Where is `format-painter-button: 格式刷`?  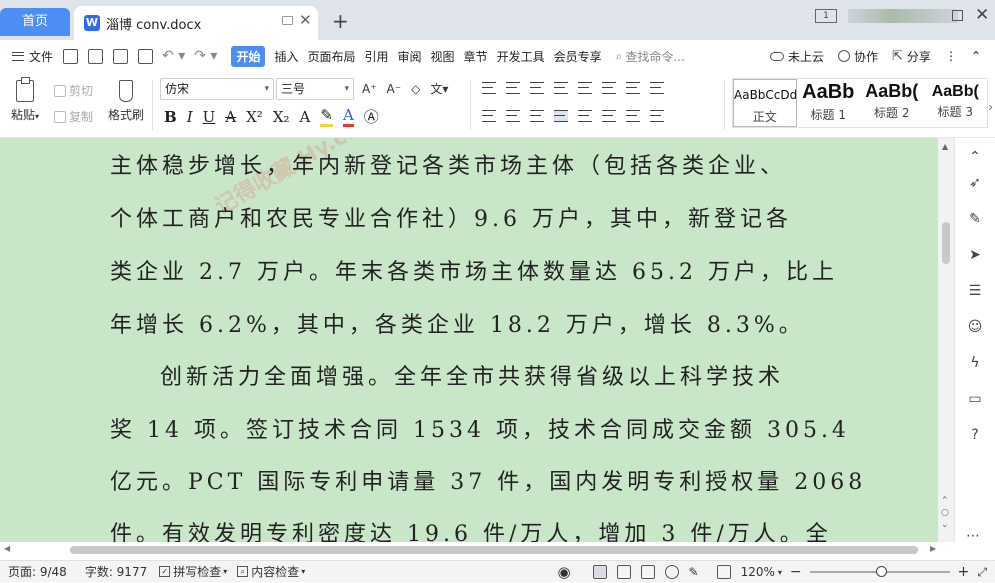 format-painter-button: 格式刷 is located at coordinates (126, 101).